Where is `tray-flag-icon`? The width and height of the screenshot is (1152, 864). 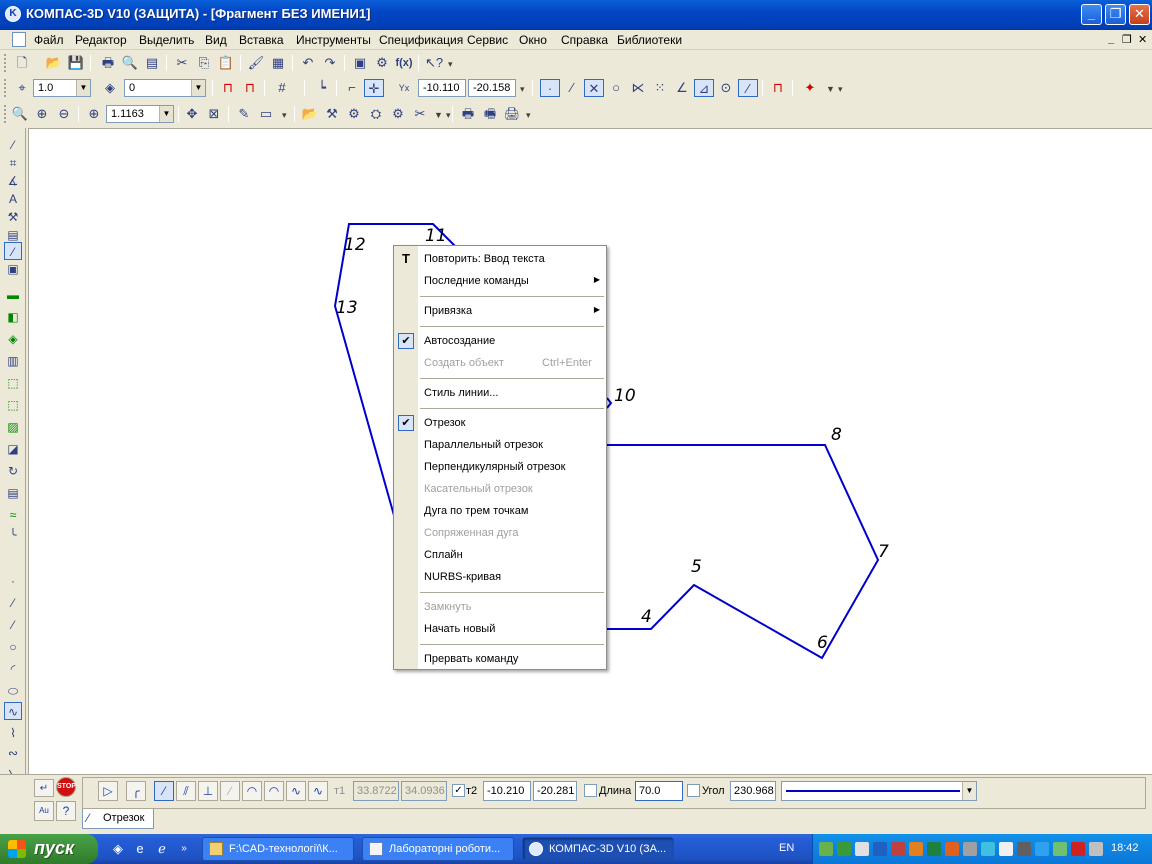
tray-flag-icon is located at coordinates (898, 849).